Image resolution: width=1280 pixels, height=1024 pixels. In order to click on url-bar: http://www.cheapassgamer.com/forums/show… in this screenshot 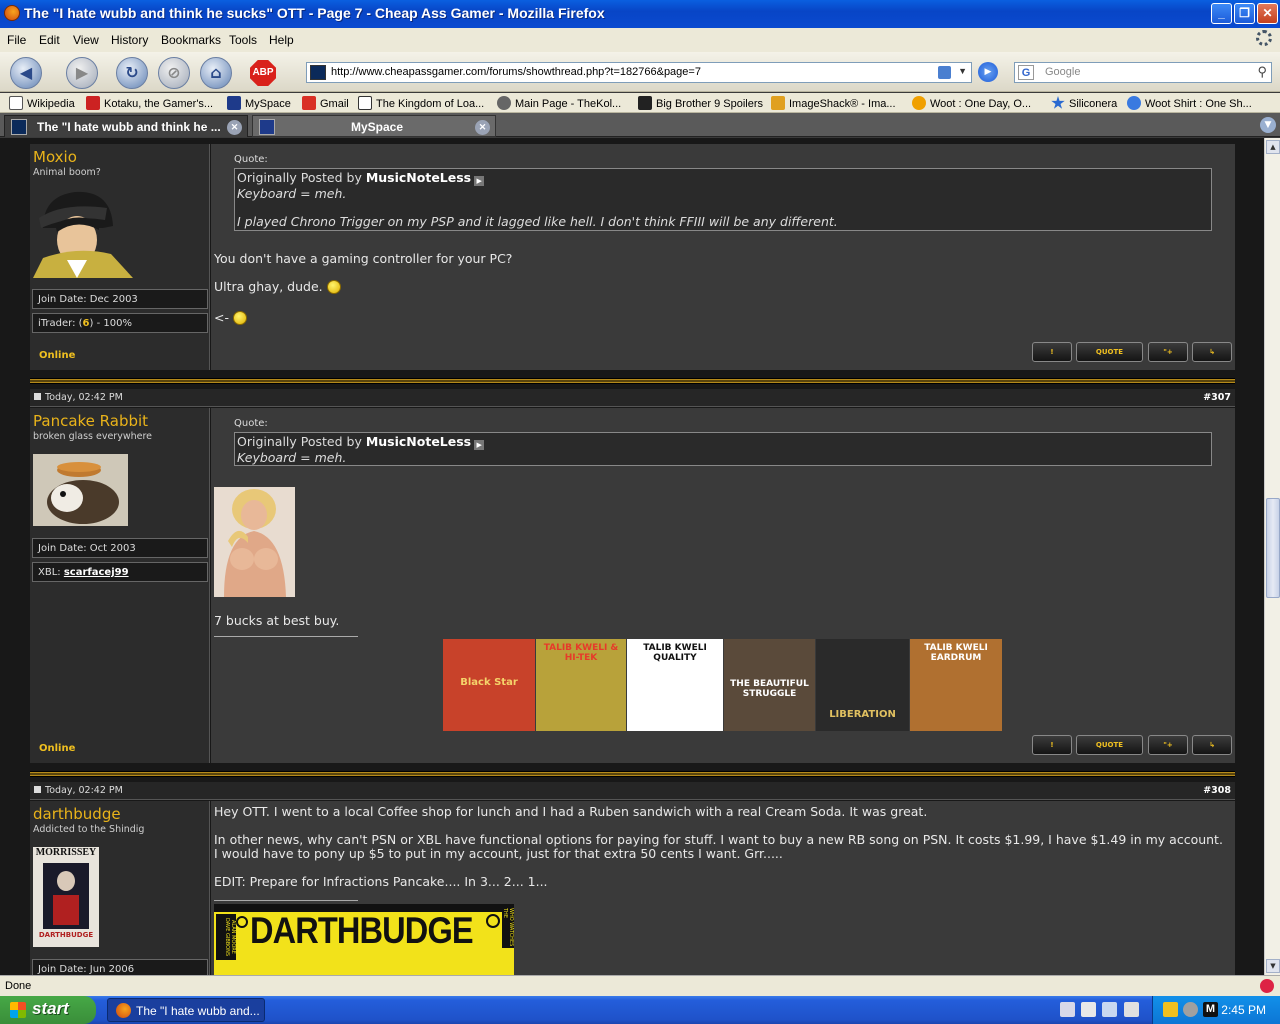, I will do `click(639, 72)`.